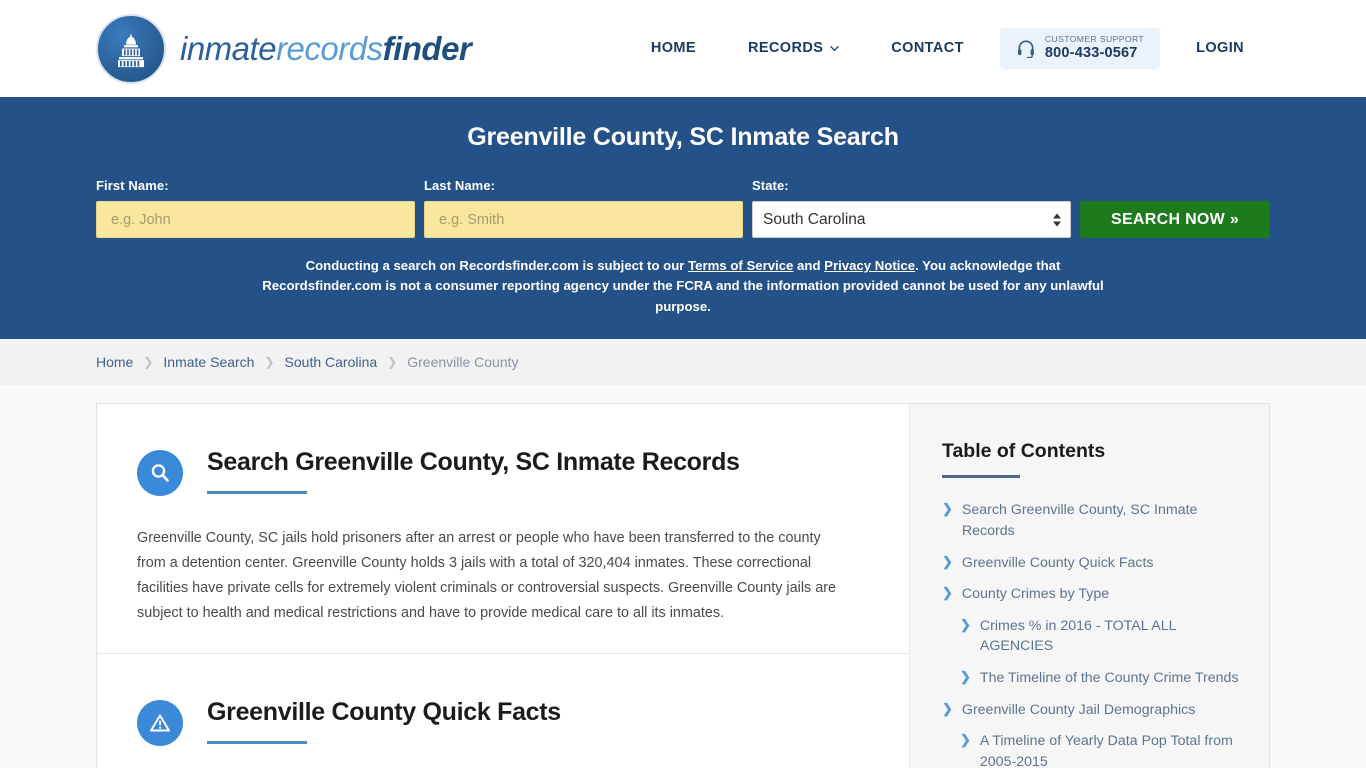 This screenshot has height=768, width=1366. What do you see at coordinates (132, 185) in the screenshot?
I see `first-name-label: First Name:` at bounding box center [132, 185].